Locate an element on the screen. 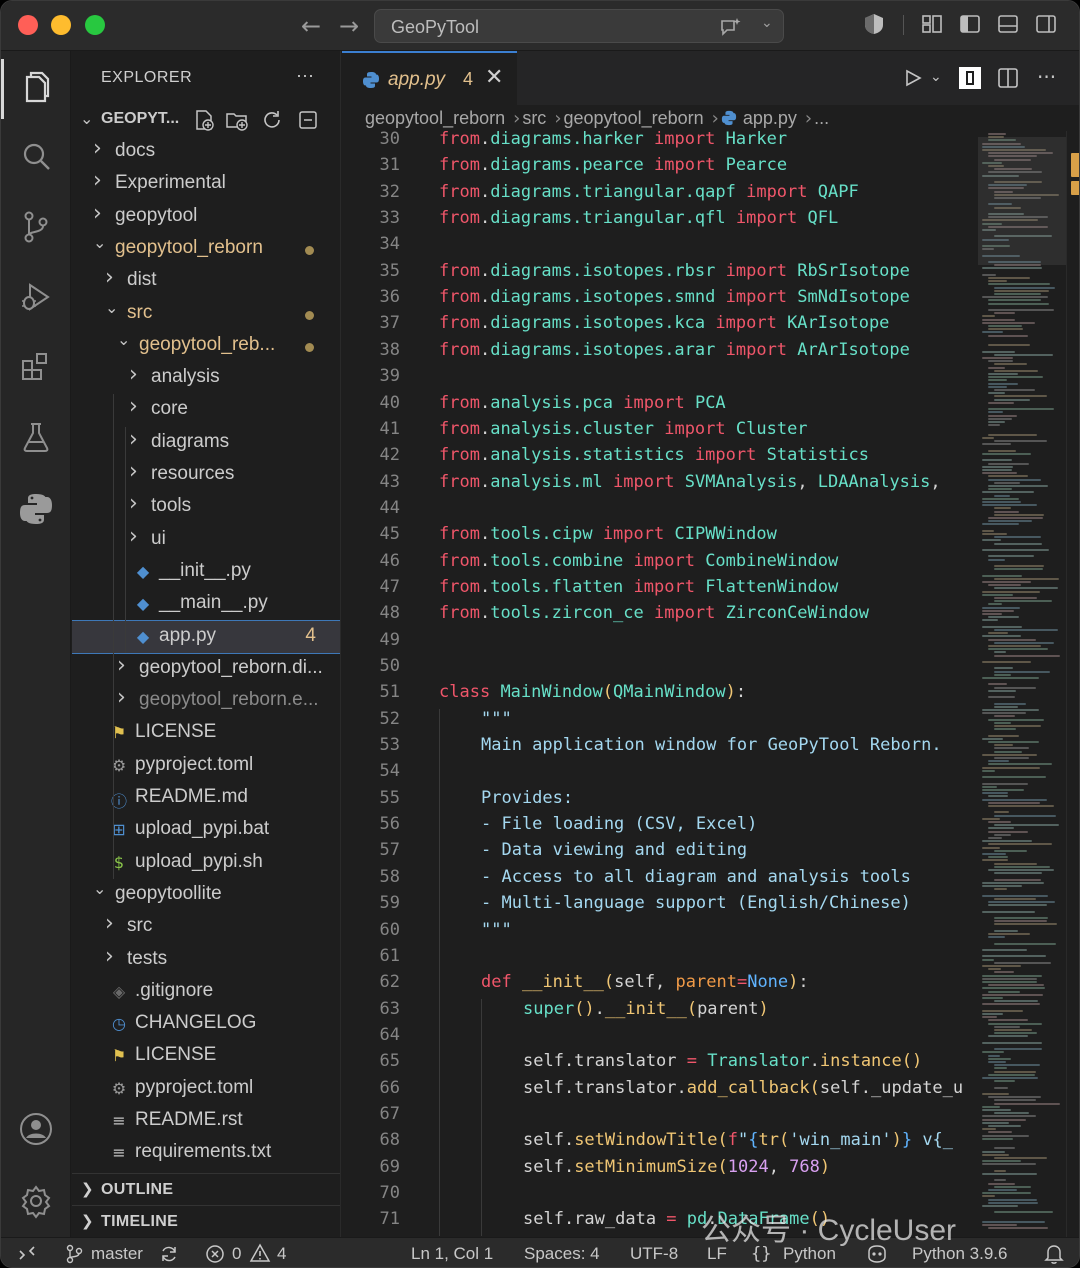 The width and height of the screenshot is (1080, 1268). tree-file: ◈ .gitignore is located at coordinates (206, 992).